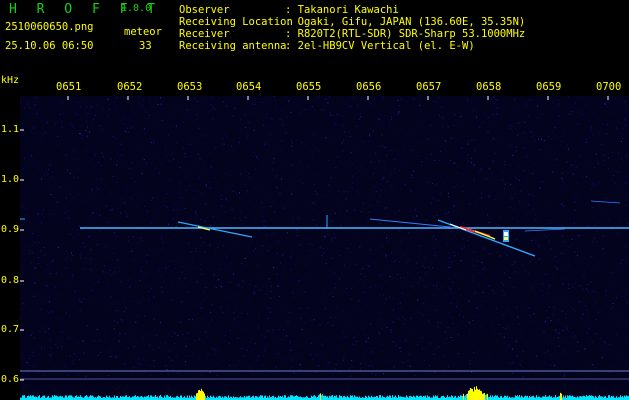 The width and height of the screenshot is (629, 400). Describe the element at coordinates (369, 87) in the screenshot. I see `time-tick-label: 0656` at that location.